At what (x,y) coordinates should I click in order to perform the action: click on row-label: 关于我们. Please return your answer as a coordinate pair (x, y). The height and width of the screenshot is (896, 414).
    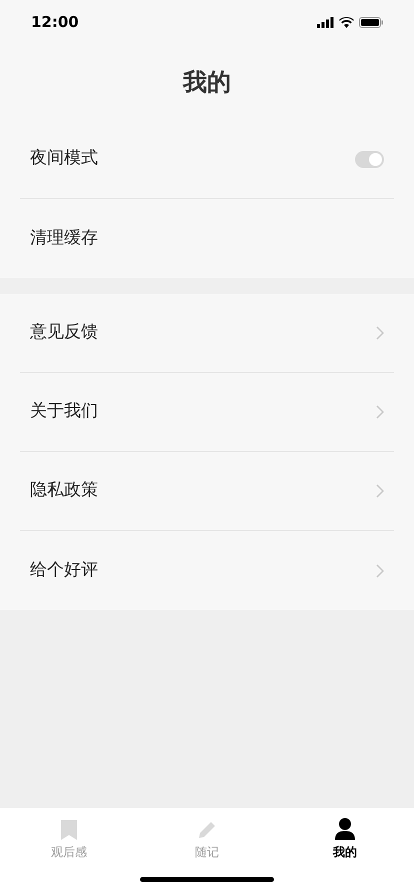
    Looking at the image, I should click on (64, 412).